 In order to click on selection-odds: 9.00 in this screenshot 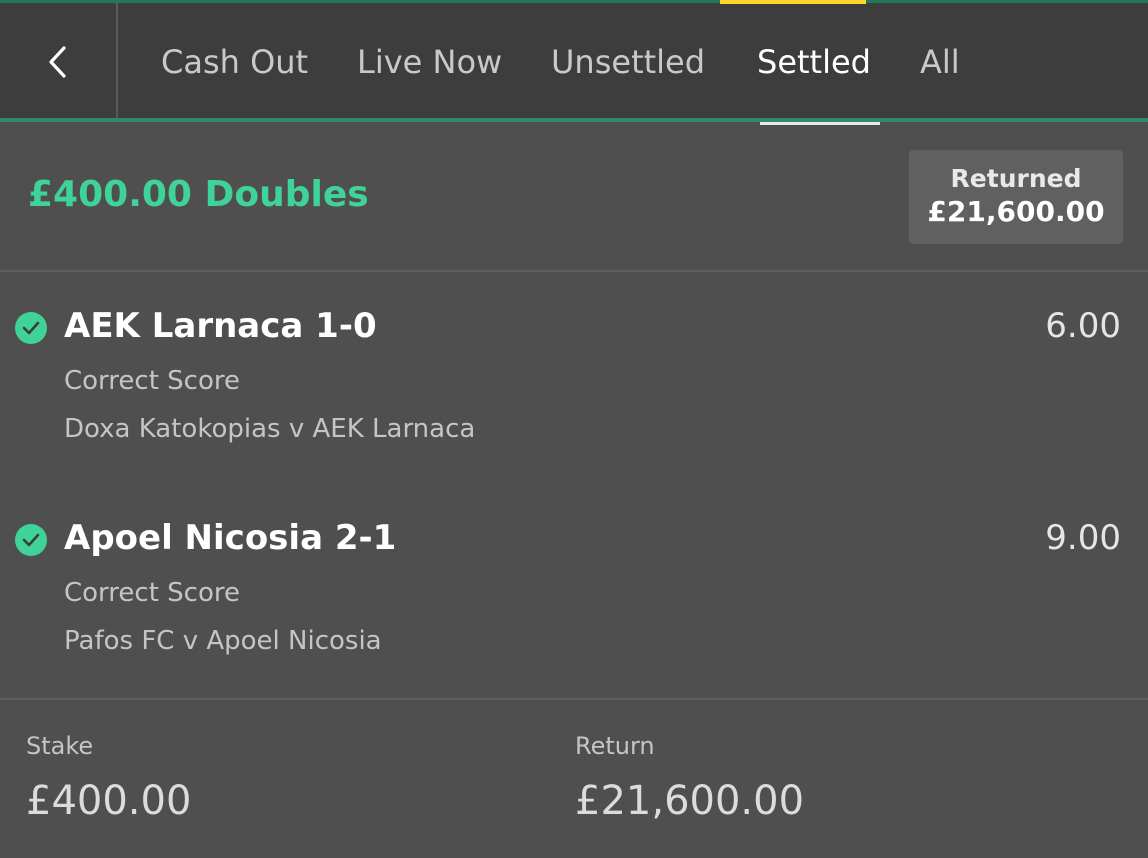, I will do `click(1083, 538)`.